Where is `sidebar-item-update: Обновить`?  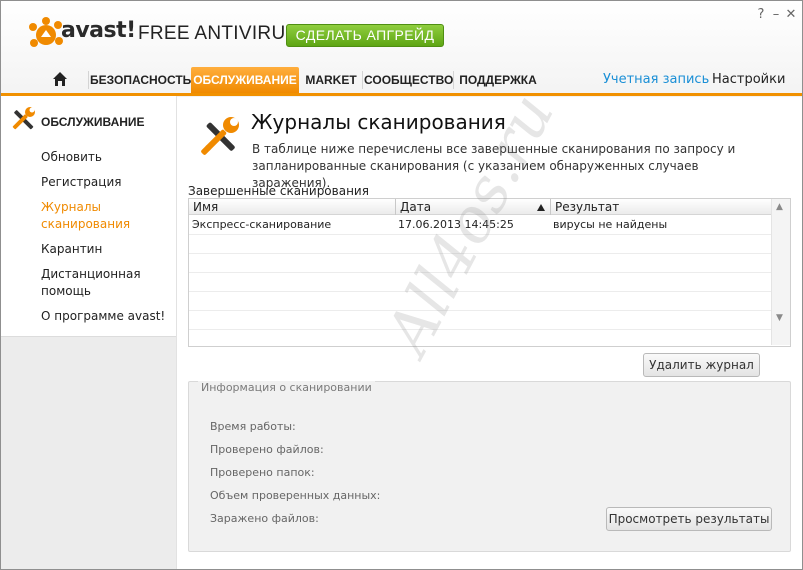
sidebar-item-update: Обновить is located at coordinates (105, 157).